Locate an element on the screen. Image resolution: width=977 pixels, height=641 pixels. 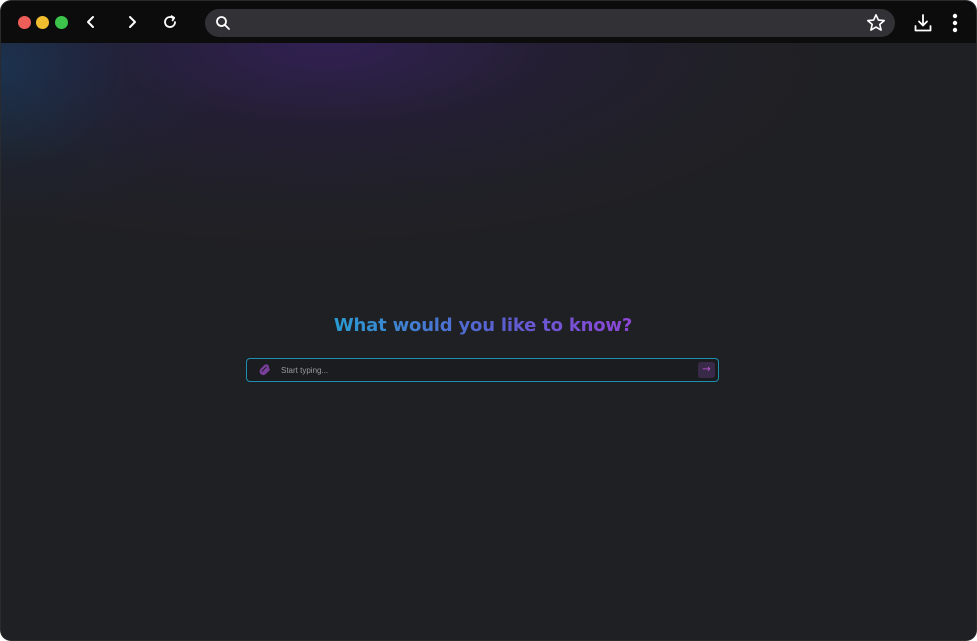
reload-button is located at coordinates (170, 22).